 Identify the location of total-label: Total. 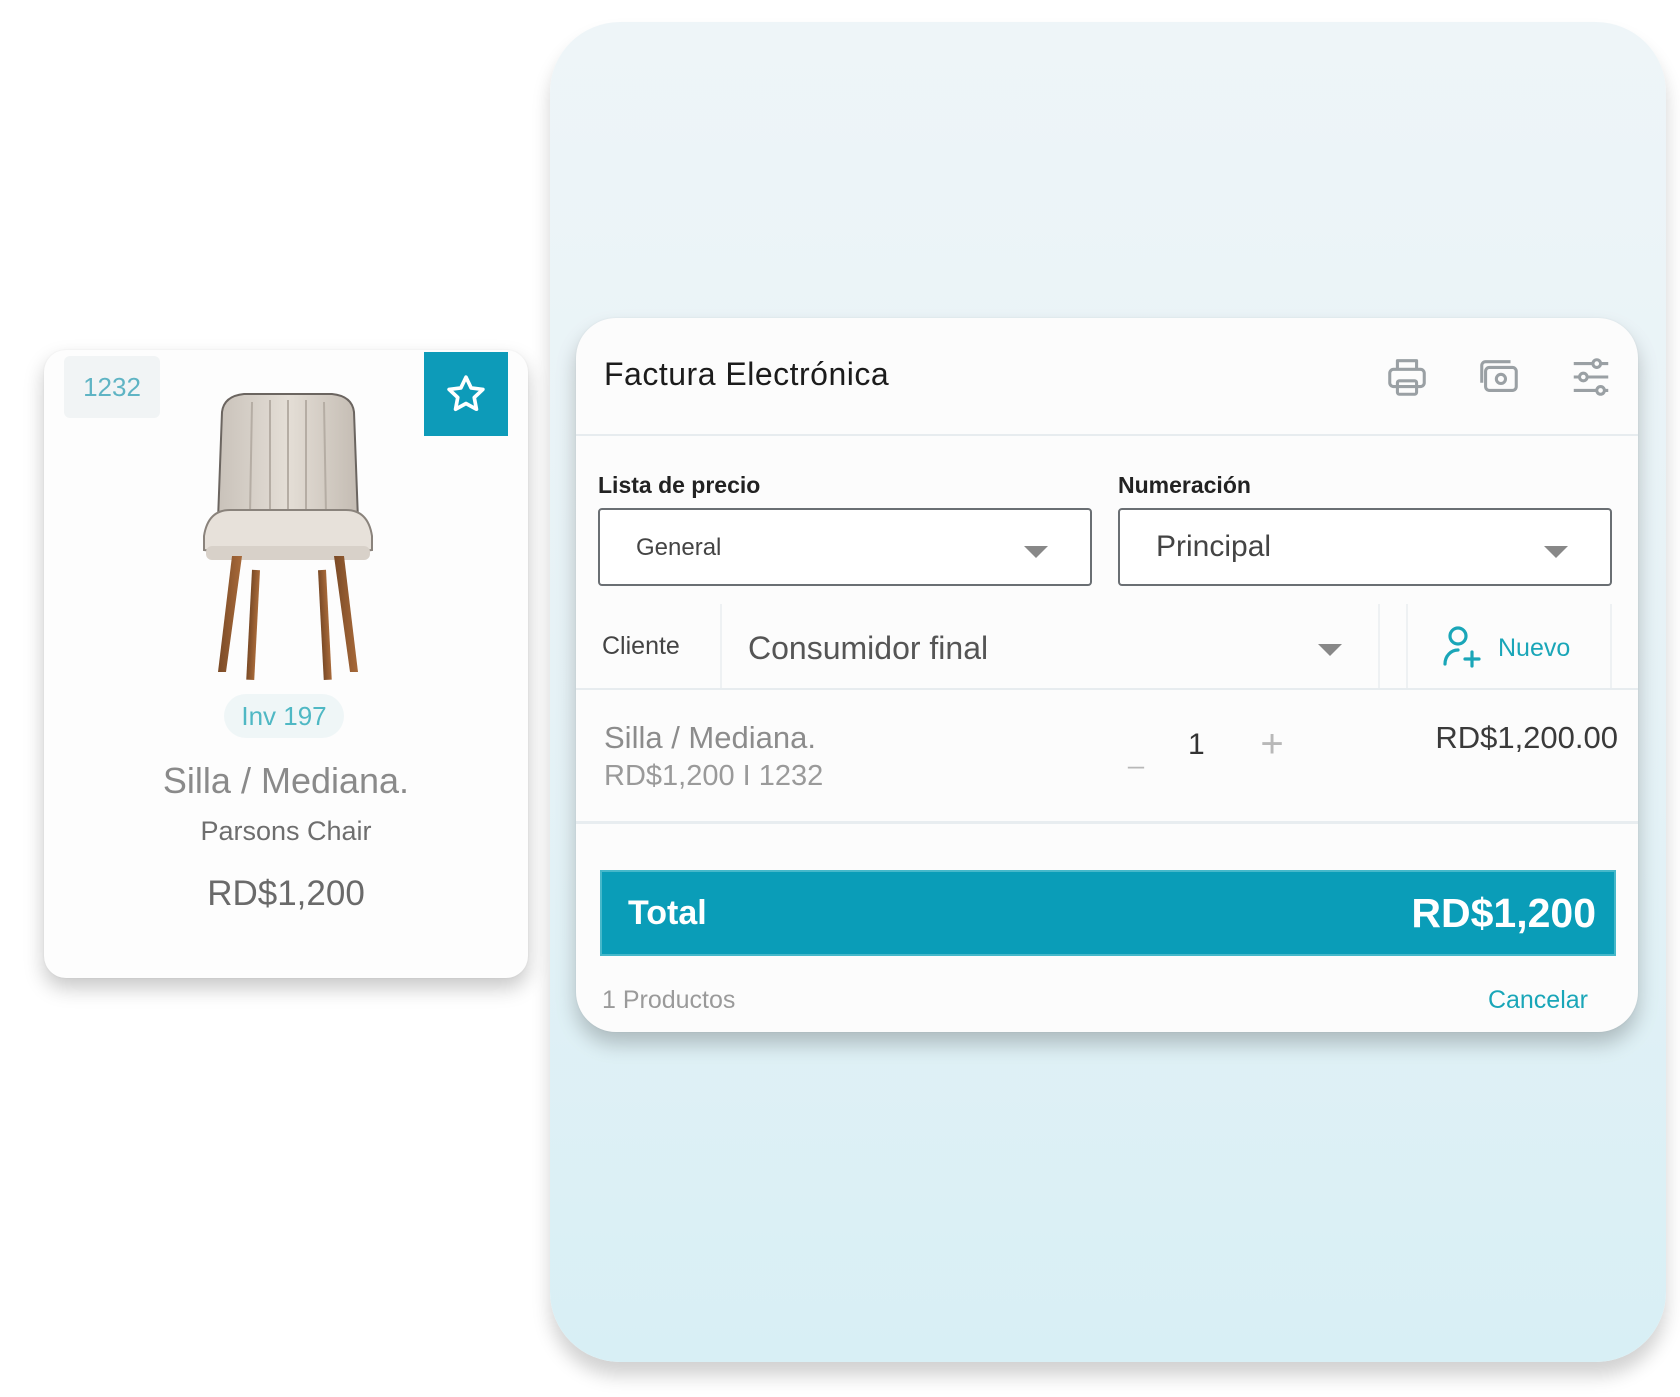
(667, 913).